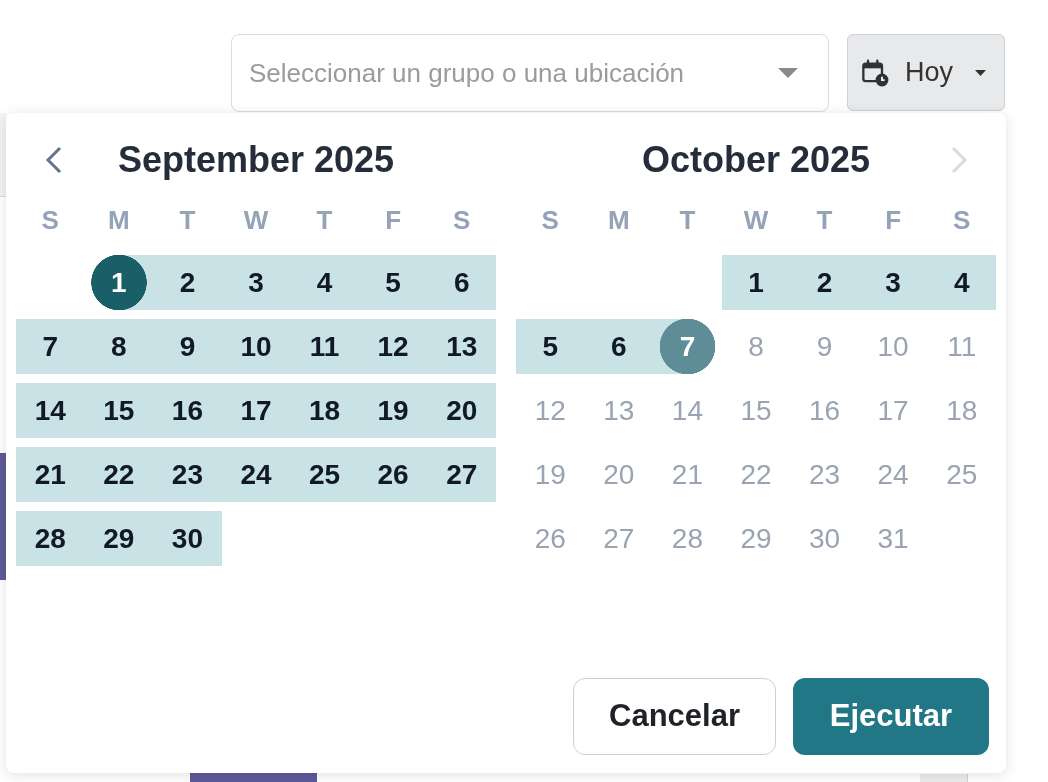  Describe the element at coordinates (119, 474) in the screenshot. I see `calendar-day: 22` at that location.